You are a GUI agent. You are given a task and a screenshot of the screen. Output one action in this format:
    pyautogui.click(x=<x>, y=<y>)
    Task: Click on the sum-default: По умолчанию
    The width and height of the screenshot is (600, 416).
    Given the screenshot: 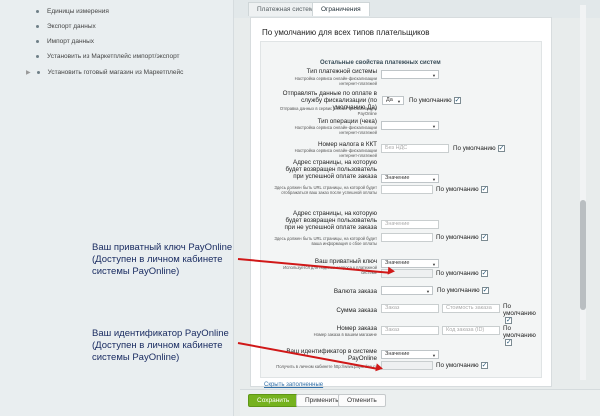 What is the action you would take?
    pyautogui.click(x=520, y=313)
    